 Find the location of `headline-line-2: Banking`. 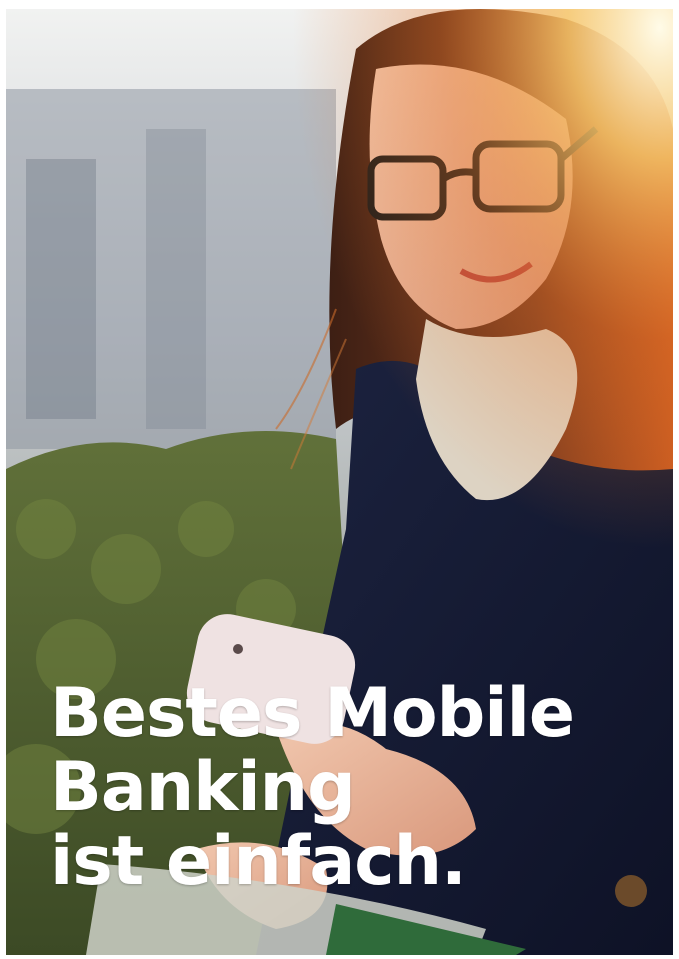

headline-line-2: Banking is located at coordinates (203, 787).